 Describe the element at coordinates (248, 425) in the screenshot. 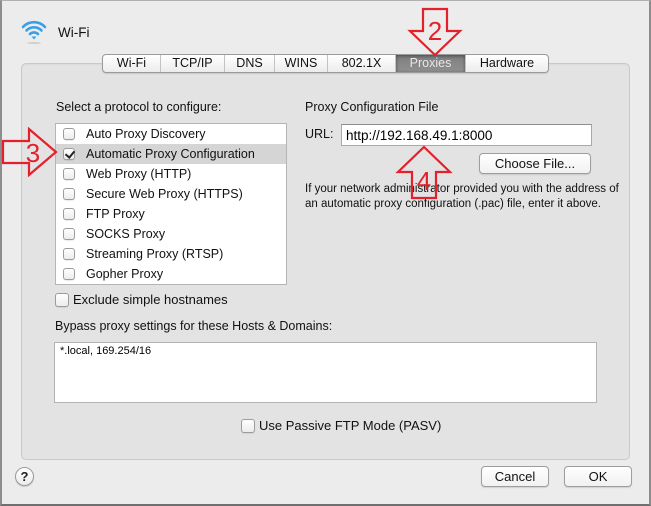

I see `passive-ftp-checkbox` at that location.